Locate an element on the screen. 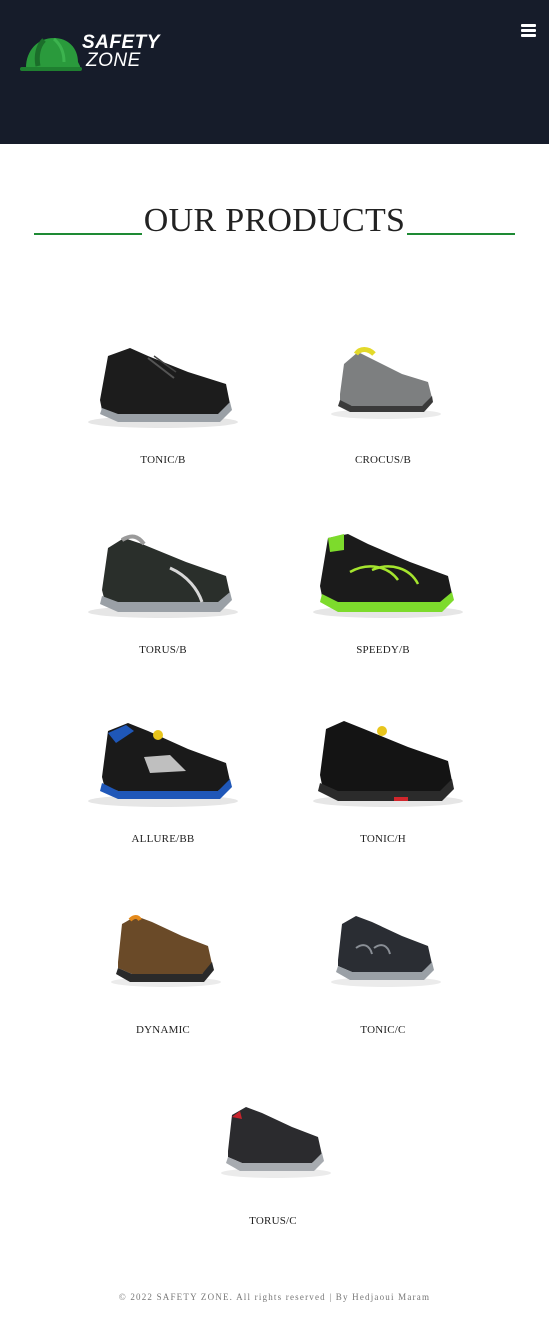 The width and height of the screenshot is (549, 1326). product-name: TORUS/C is located at coordinates (273, 1221).